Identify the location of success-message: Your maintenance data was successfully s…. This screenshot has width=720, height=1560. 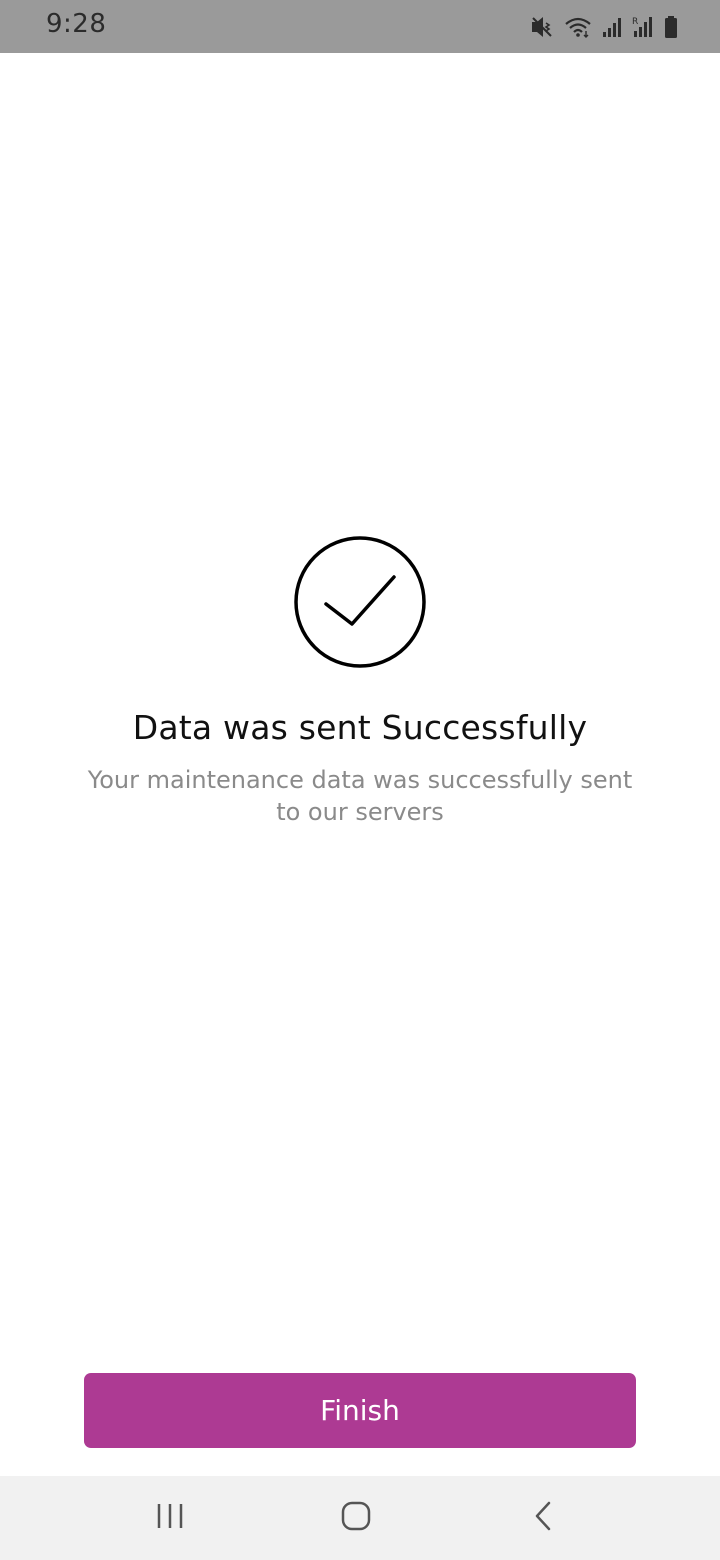
(360, 796).